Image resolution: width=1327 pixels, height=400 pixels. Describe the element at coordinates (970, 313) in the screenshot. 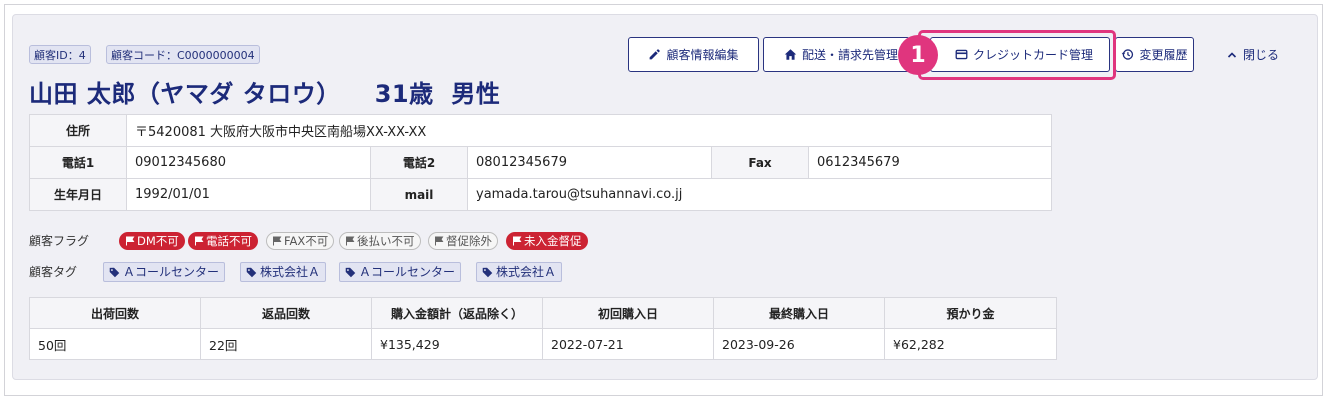

I see `deposit-header: 預かり金` at that location.